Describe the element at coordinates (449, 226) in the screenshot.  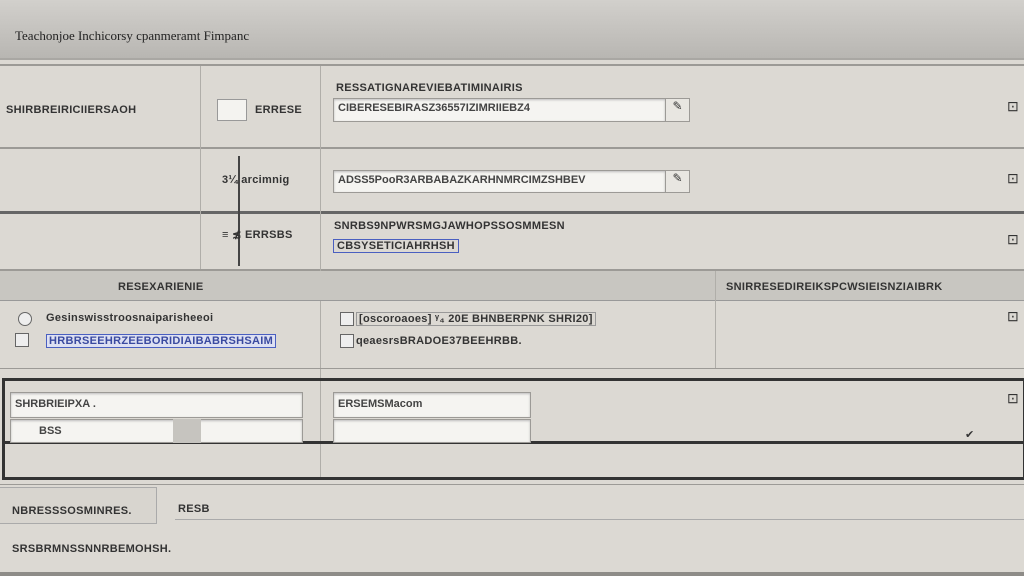
I see `row3-field-label: SNRBS9NPWRSMGJAWHOPSSOSMMESN` at that location.